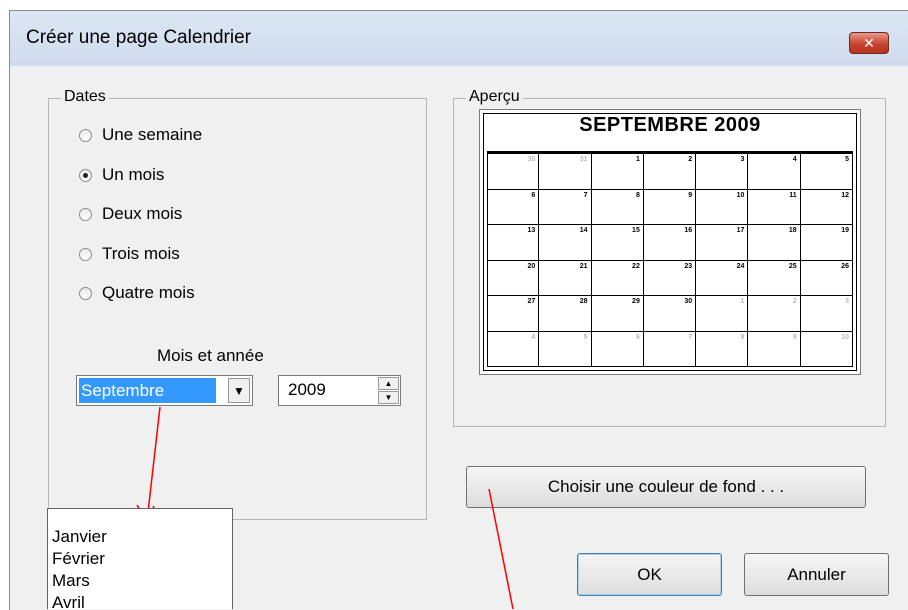 The image size is (908, 610). What do you see at coordinates (565, 278) in the screenshot?
I see `calendar-day-cell: 21` at bounding box center [565, 278].